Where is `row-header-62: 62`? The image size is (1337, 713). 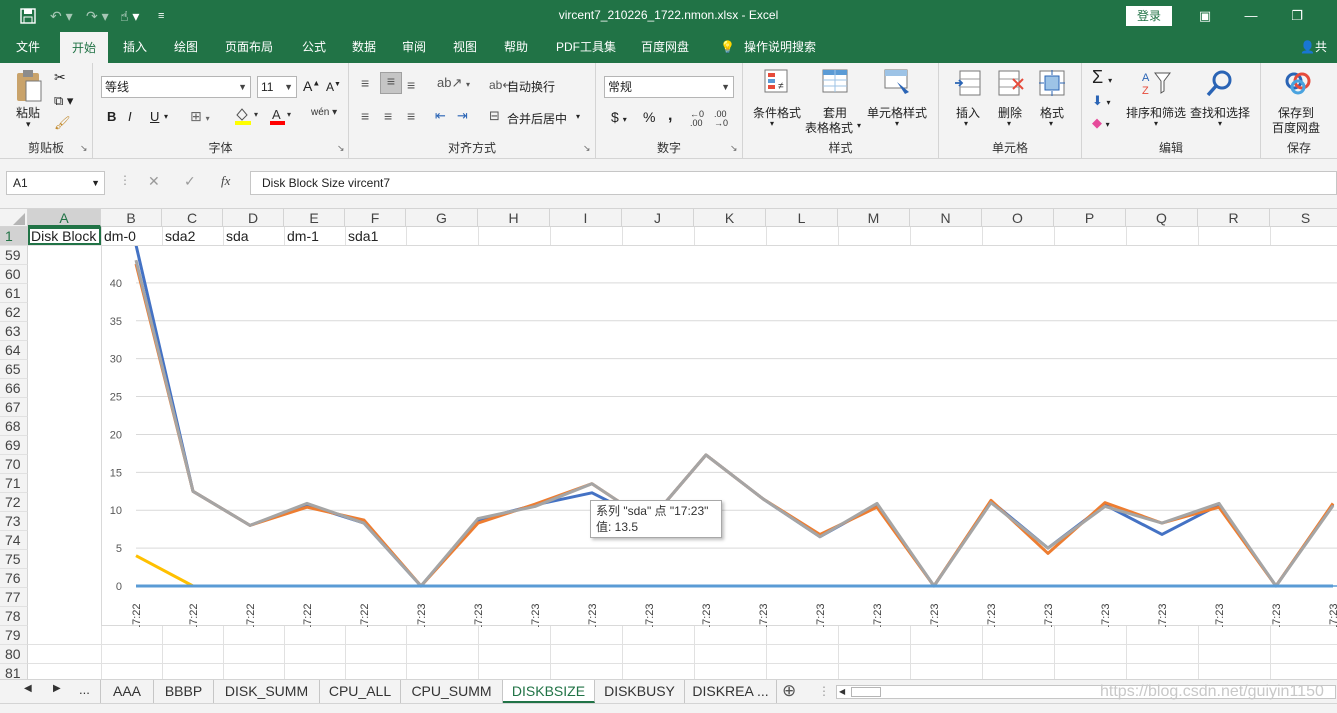 row-header-62: 62 is located at coordinates (14, 312).